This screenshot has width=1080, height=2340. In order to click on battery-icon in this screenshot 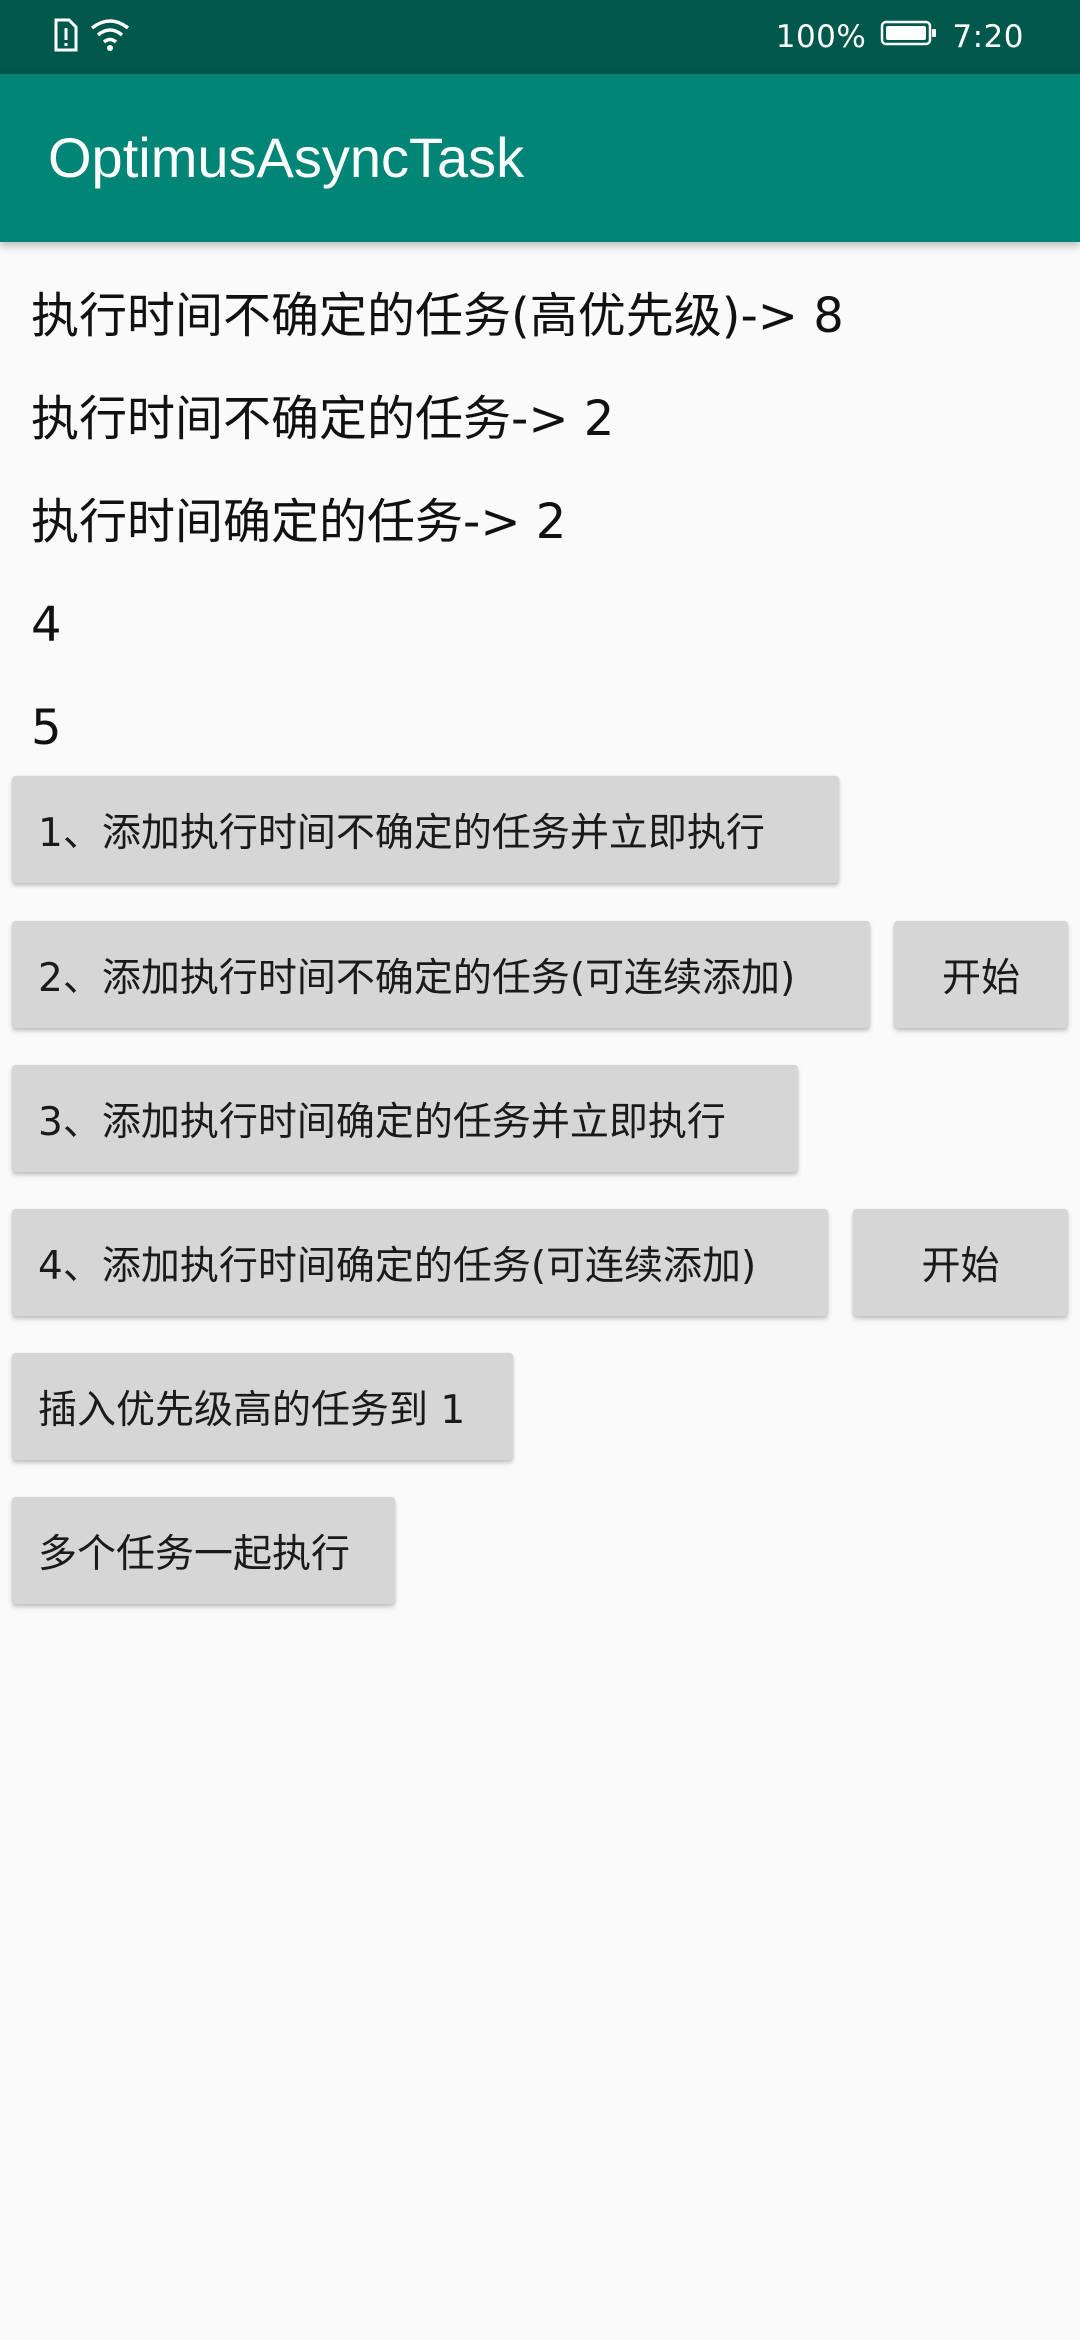, I will do `click(909, 37)`.